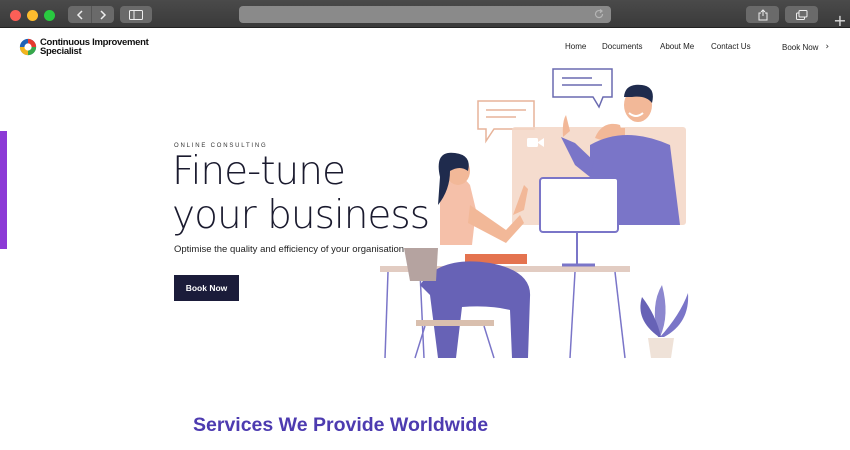 The height and width of the screenshot is (450, 850). I want to click on back-button, so click(79, 14).